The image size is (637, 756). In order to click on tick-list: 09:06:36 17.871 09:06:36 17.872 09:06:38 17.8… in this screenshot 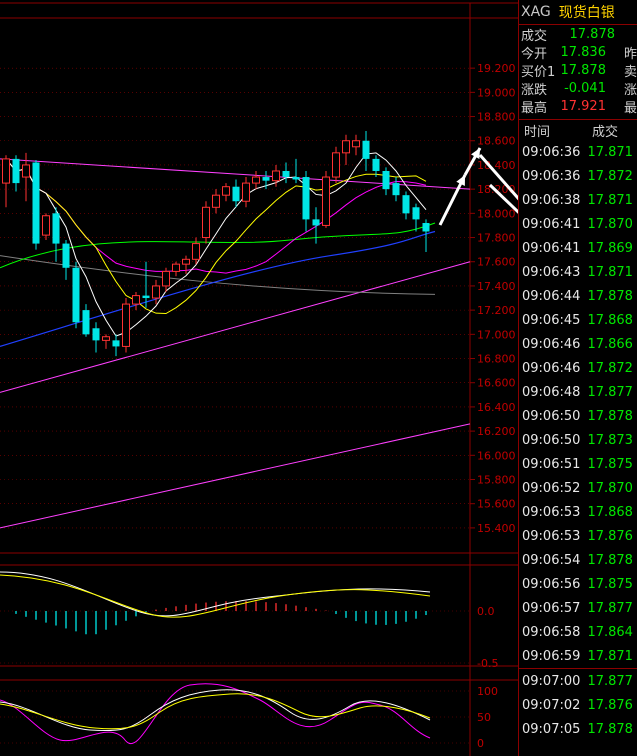, I will do `click(578, 440)`.